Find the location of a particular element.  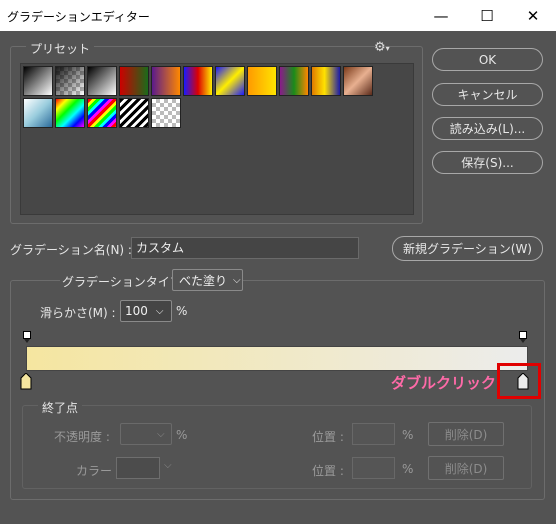

new-gradient-button: 新規グラデーション(W) is located at coordinates (467, 248).